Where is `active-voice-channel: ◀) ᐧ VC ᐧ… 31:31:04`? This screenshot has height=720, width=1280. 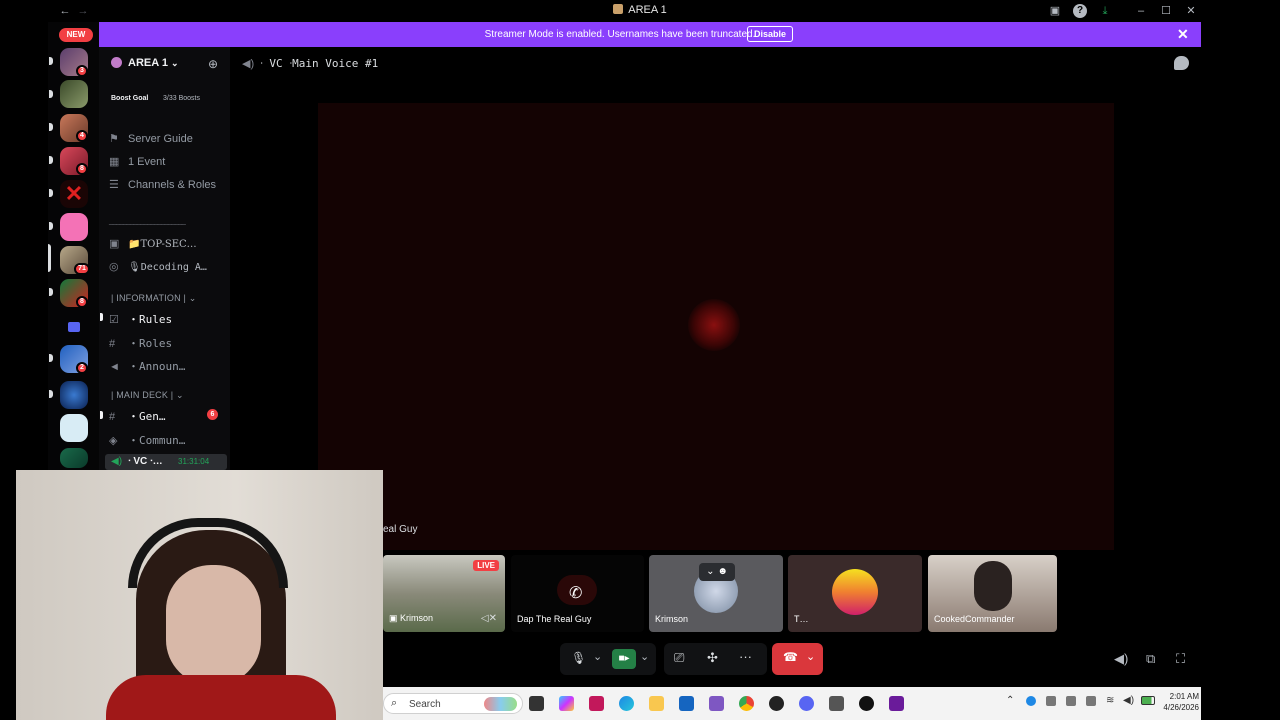
active-voice-channel: ◀) ᐧ VC ᐧ… 31:31:04 is located at coordinates (166, 462).